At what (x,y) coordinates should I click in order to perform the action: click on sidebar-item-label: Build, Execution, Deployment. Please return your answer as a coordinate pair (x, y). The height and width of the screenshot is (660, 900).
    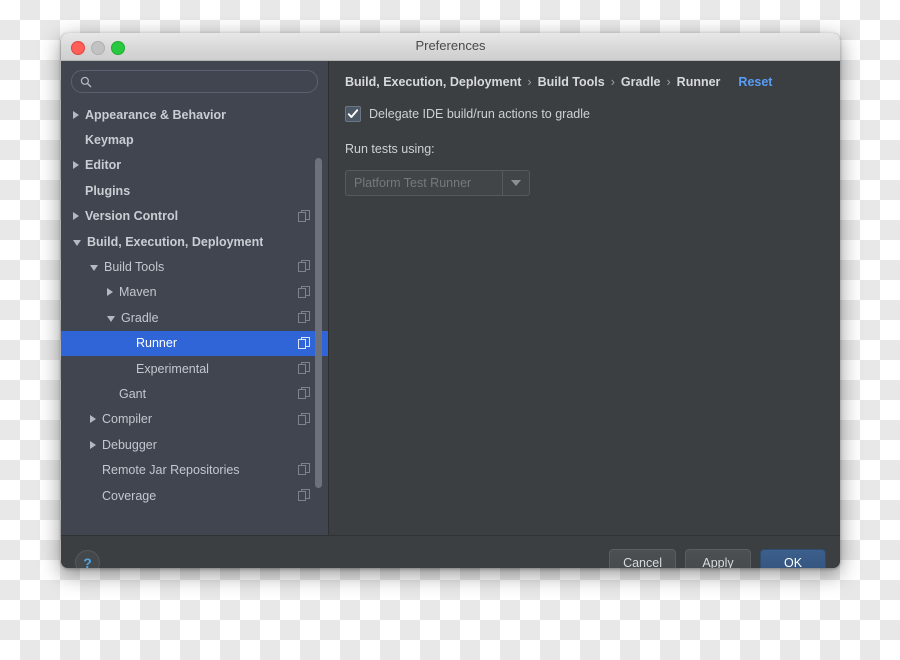
    Looking at the image, I should click on (175, 241).